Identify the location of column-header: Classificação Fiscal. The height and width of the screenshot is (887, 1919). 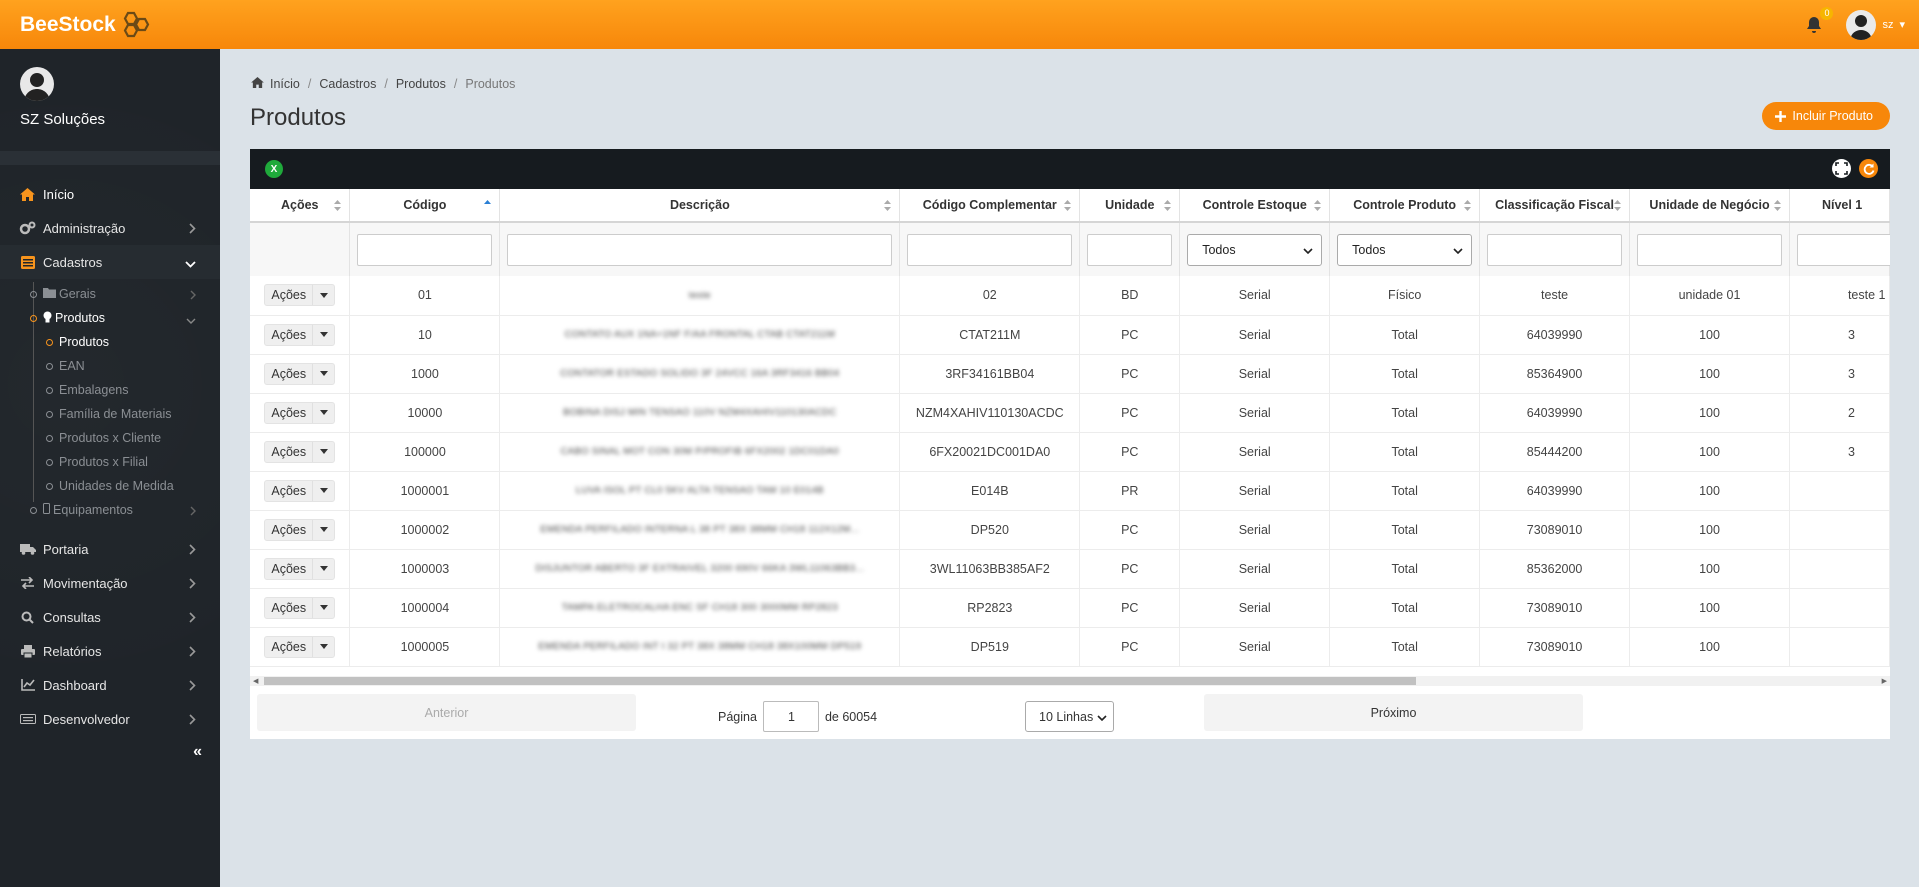
(1555, 206).